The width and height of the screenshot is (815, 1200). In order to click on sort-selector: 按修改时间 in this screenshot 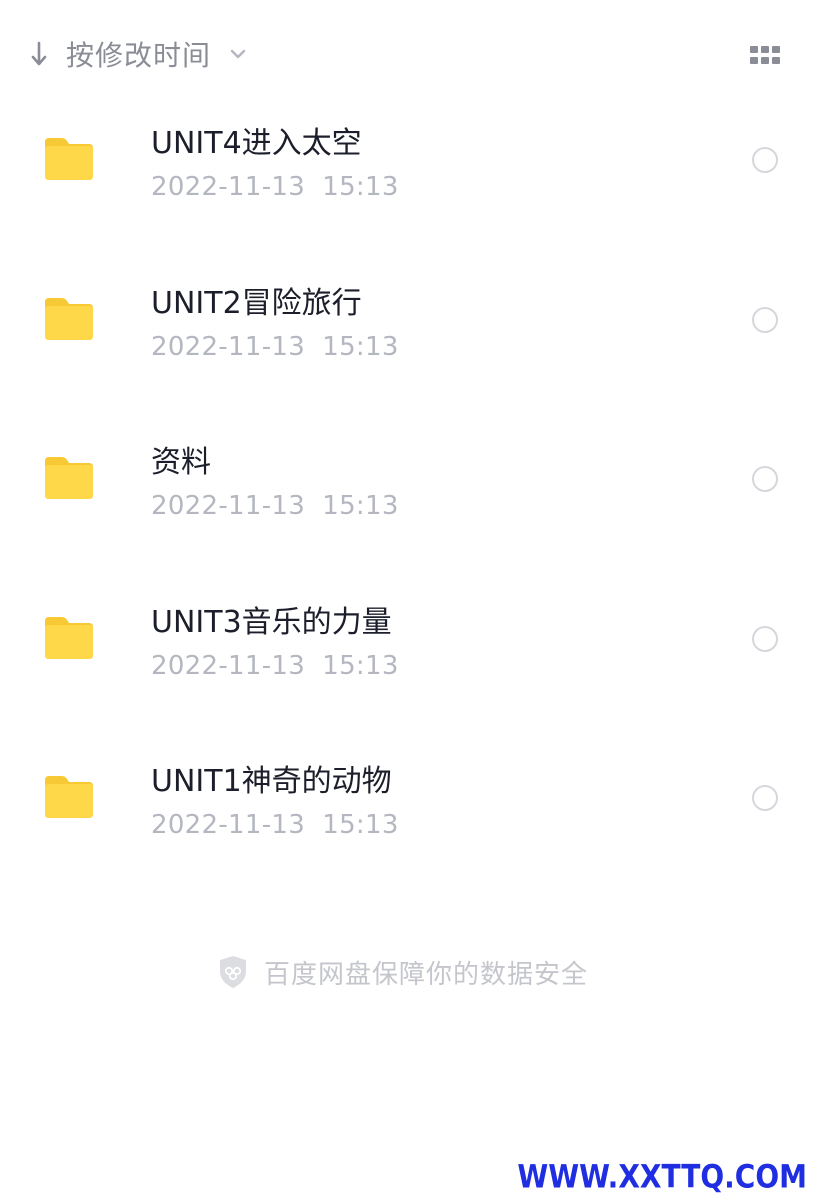, I will do `click(133, 54)`.